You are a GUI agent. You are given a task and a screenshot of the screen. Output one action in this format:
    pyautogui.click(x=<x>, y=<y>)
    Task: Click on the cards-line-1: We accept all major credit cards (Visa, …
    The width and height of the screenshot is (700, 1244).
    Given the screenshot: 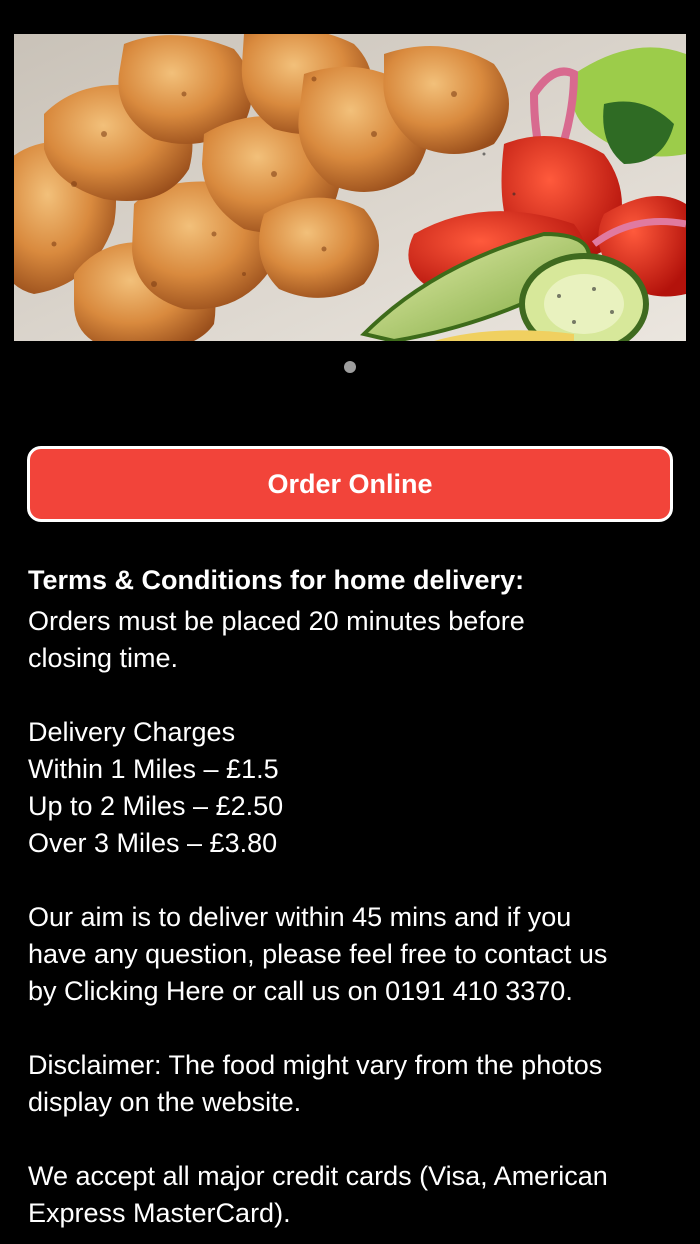 What is the action you would take?
    pyautogui.click(x=318, y=1176)
    